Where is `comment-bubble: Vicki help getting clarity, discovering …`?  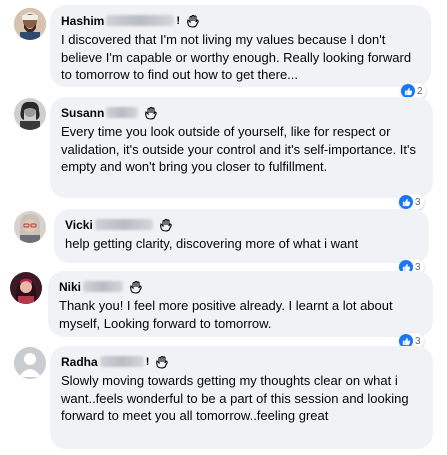
comment-bubble: Vicki help getting clarity, discovering … is located at coordinates (241, 236).